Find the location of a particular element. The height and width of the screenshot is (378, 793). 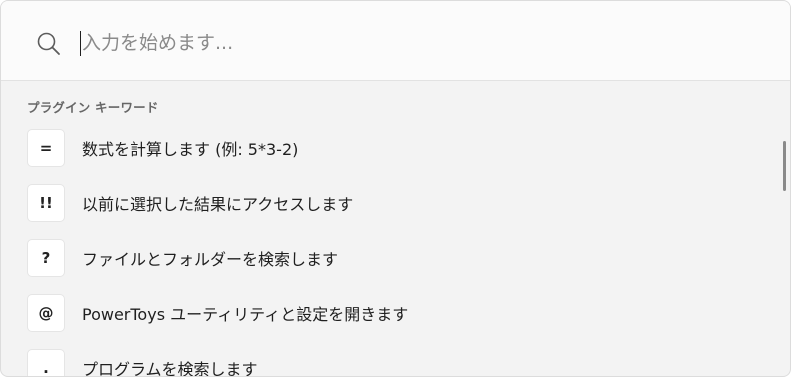

list-item-file-search: ? ファイルとフォルダーを検索します is located at coordinates (387, 258).